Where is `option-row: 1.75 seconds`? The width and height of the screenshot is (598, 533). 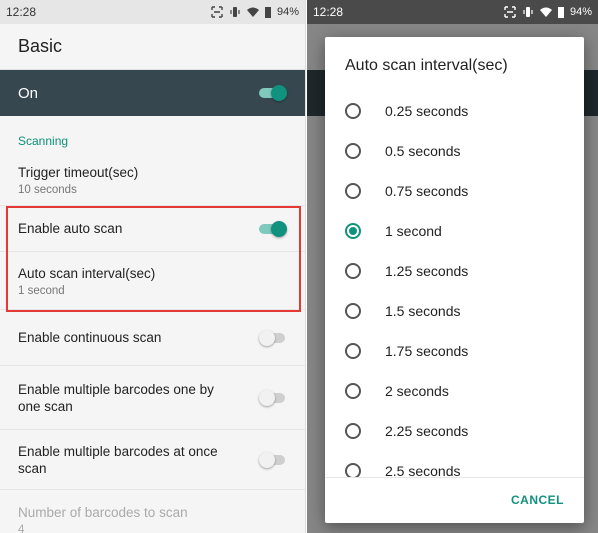
option-row: 1.75 seconds is located at coordinates (454, 351).